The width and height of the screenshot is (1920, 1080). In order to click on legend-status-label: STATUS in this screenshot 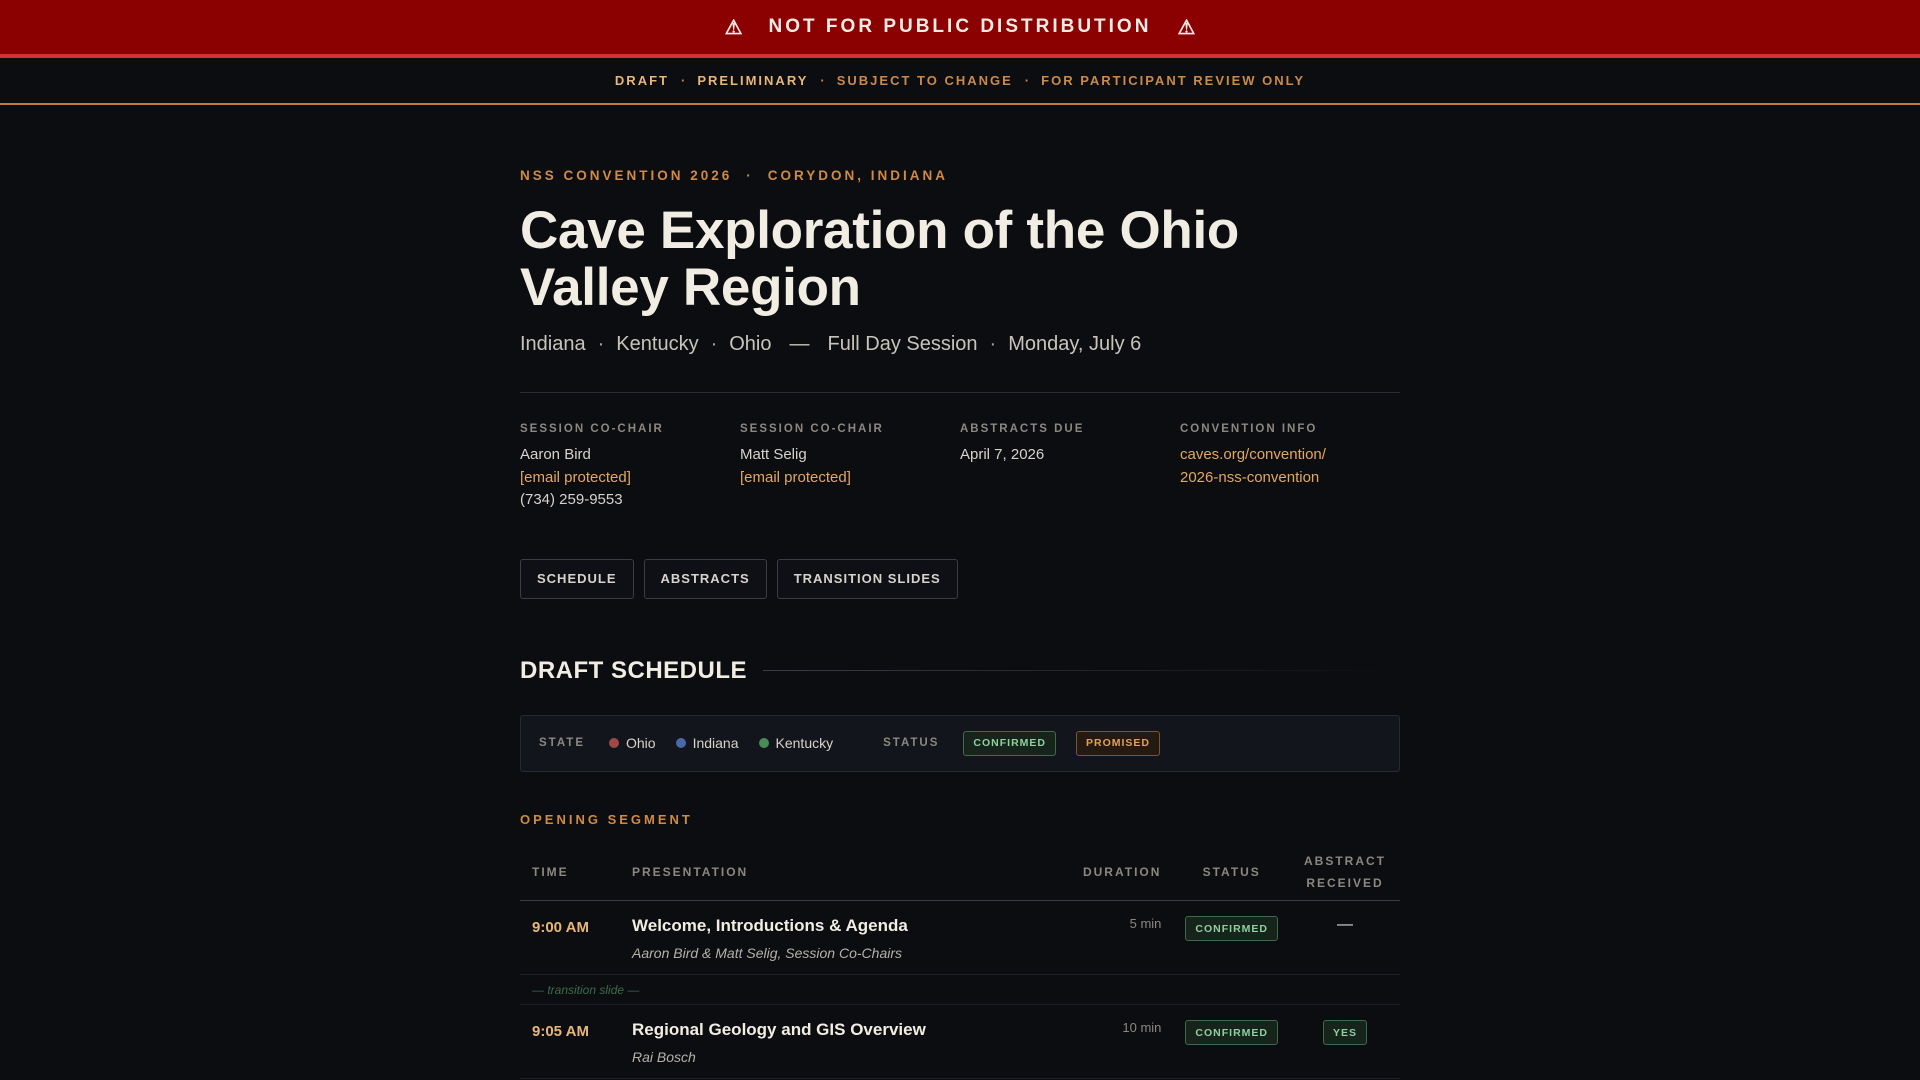, I will do `click(911, 743)`.